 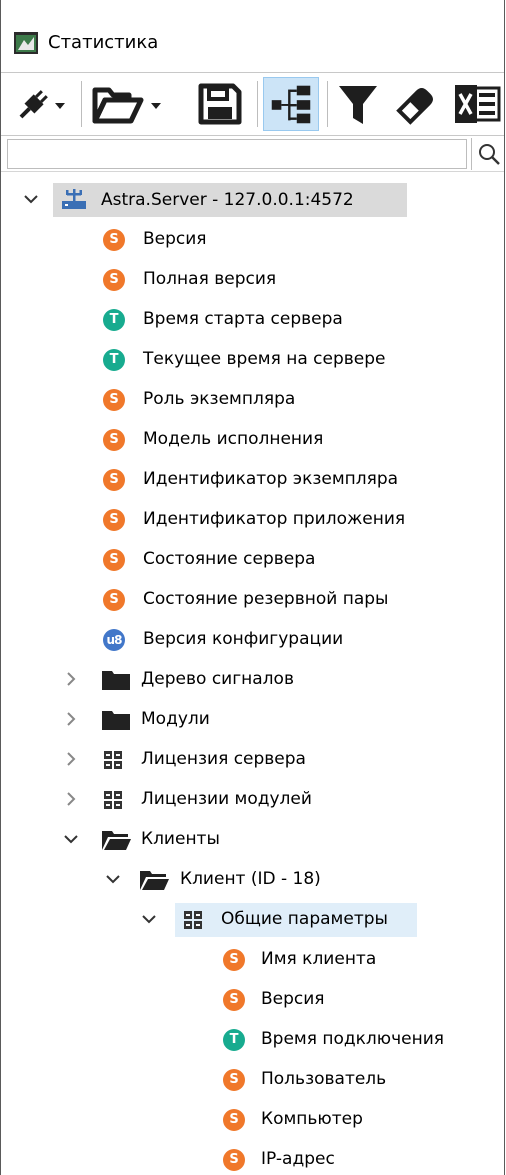 What do you see at coordinates (227, 200) in the screenshot?
I see `server-label: Astra.Server - 127.0.0.1:4572` at bounding box center [227, 200].